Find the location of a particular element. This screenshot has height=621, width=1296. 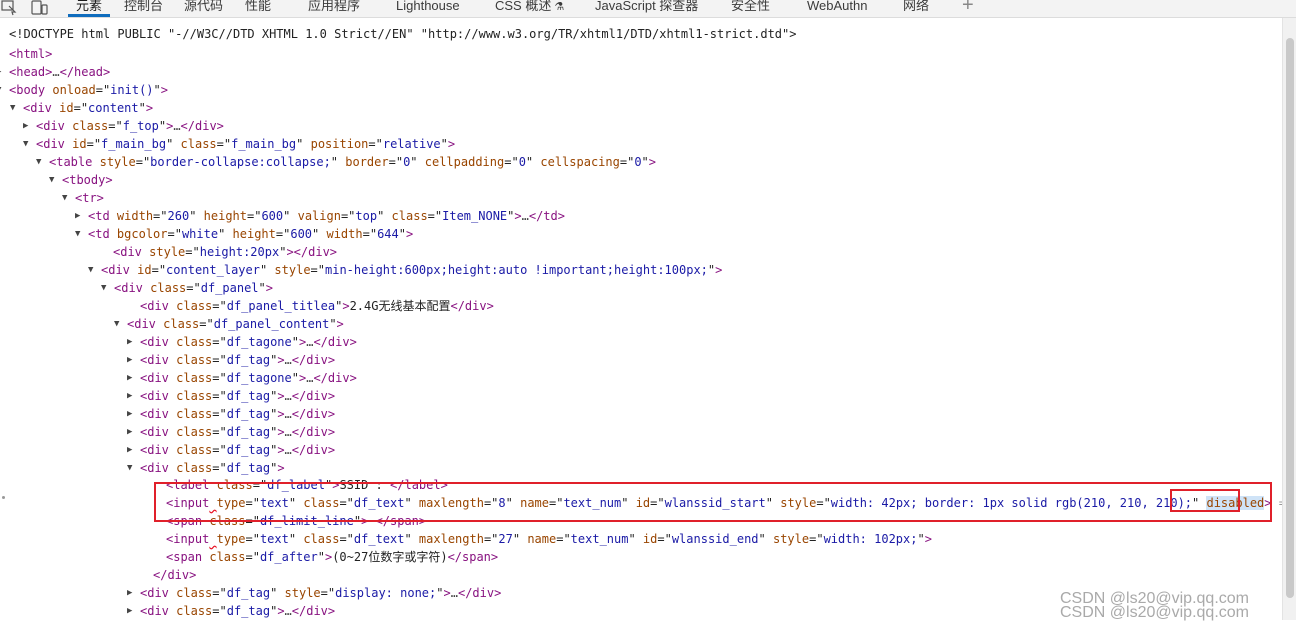

tab-network: 网络 is located at coordinates (916, 8).